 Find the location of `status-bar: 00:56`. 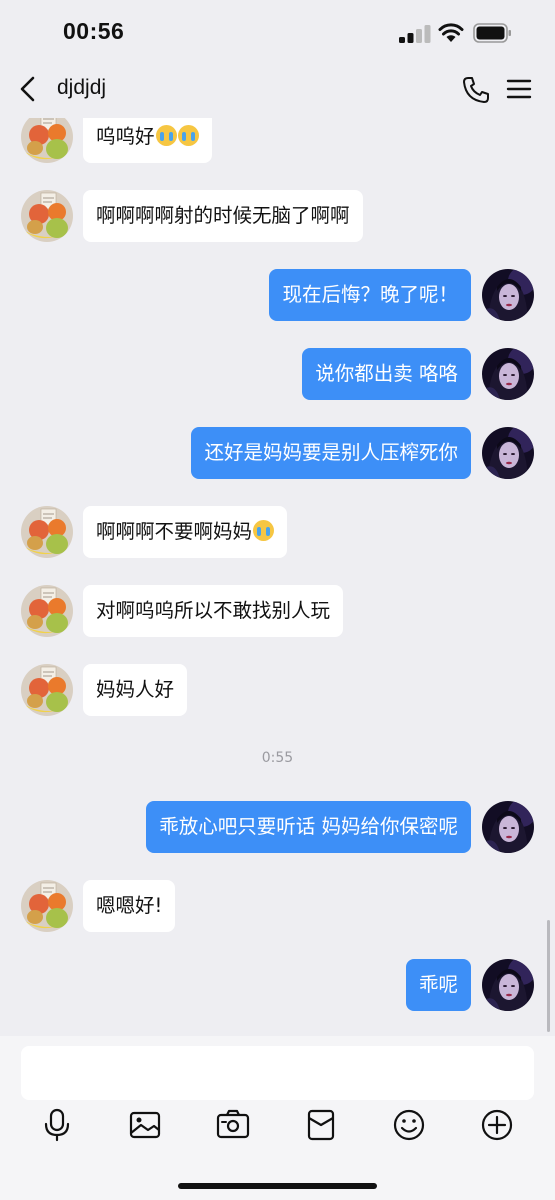

status-bar: 00:56 is located at coordinates (277, 30).